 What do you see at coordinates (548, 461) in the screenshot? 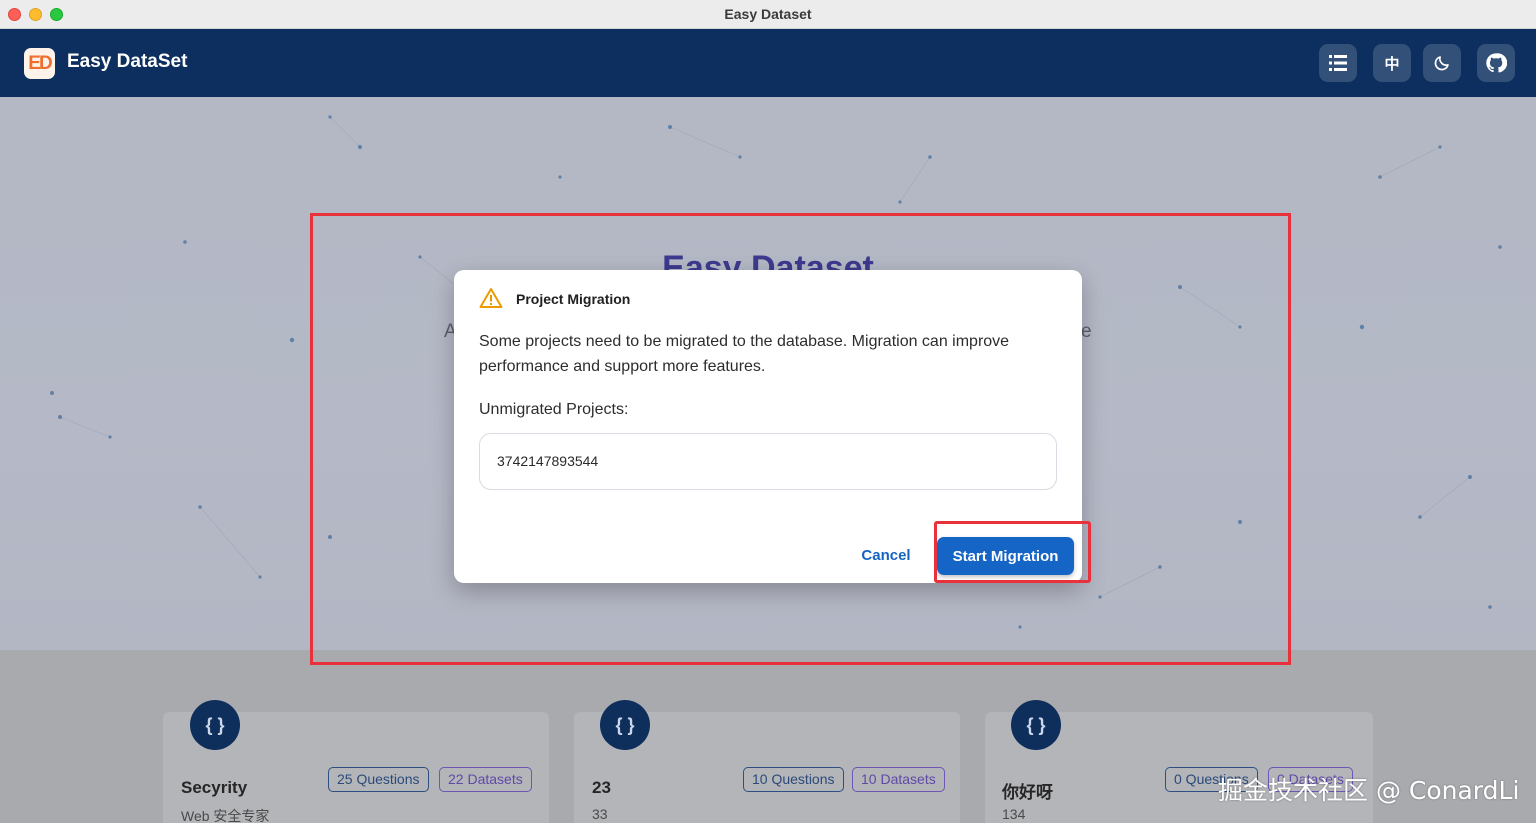
I see `unmigrated-project-item: 3742147893544` at bounding box center [548, 461].